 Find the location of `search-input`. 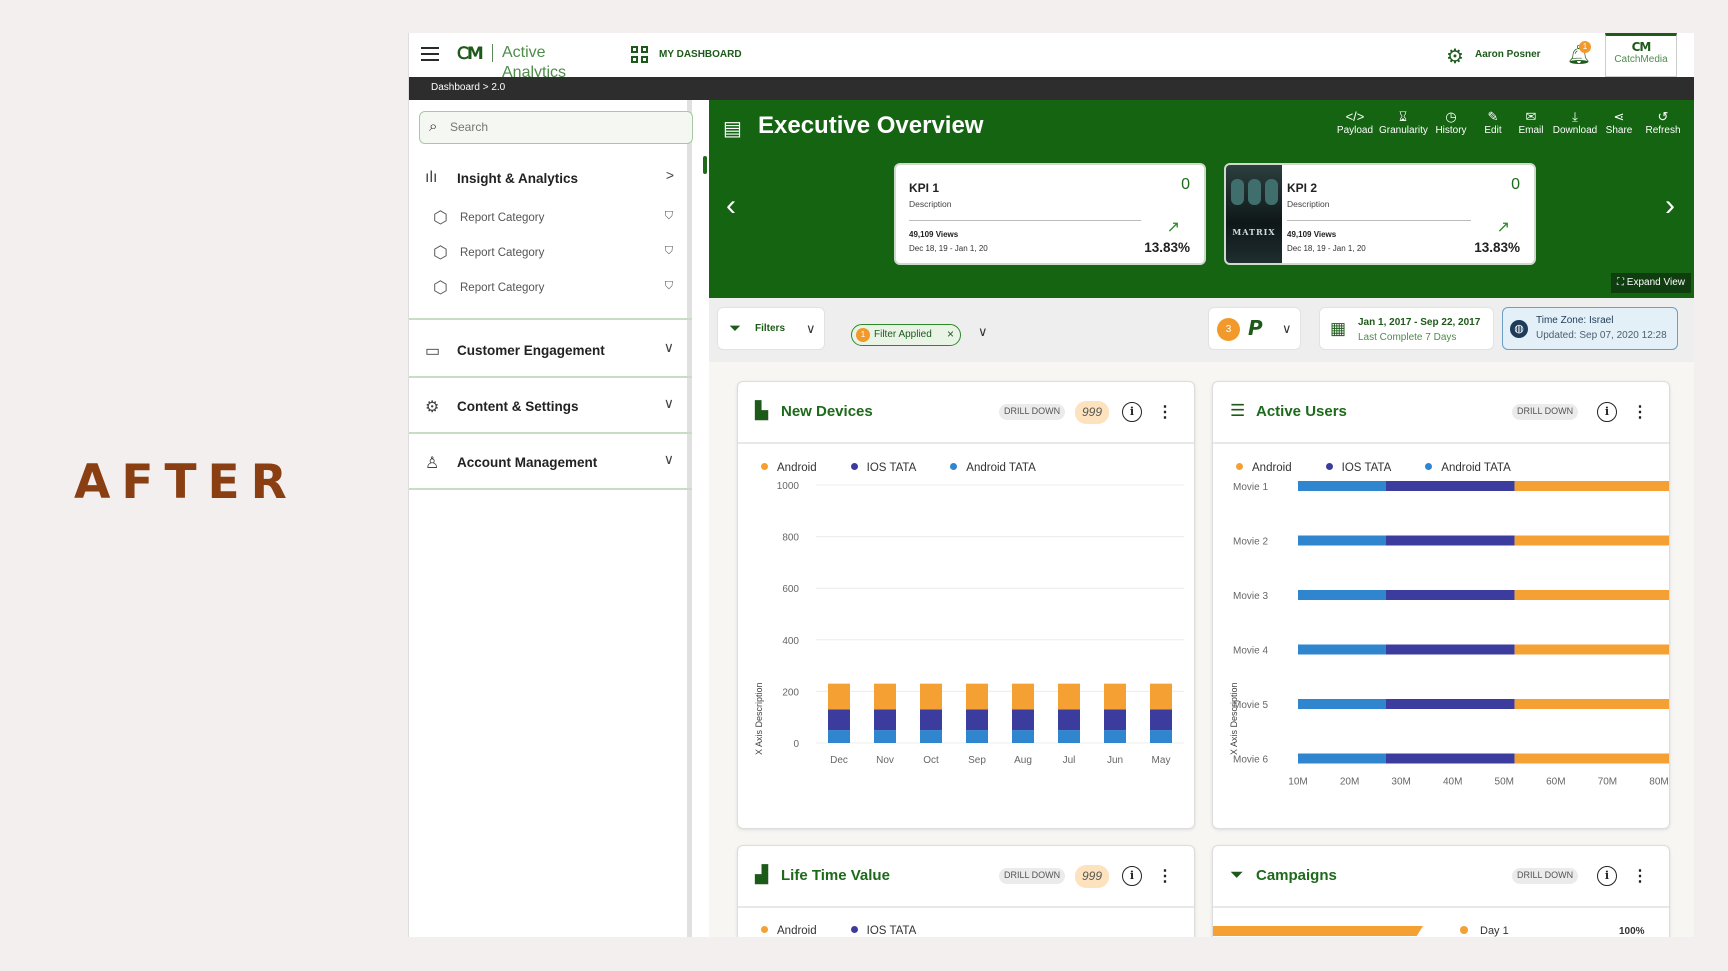

search-input is located at coordinates (565, 127).